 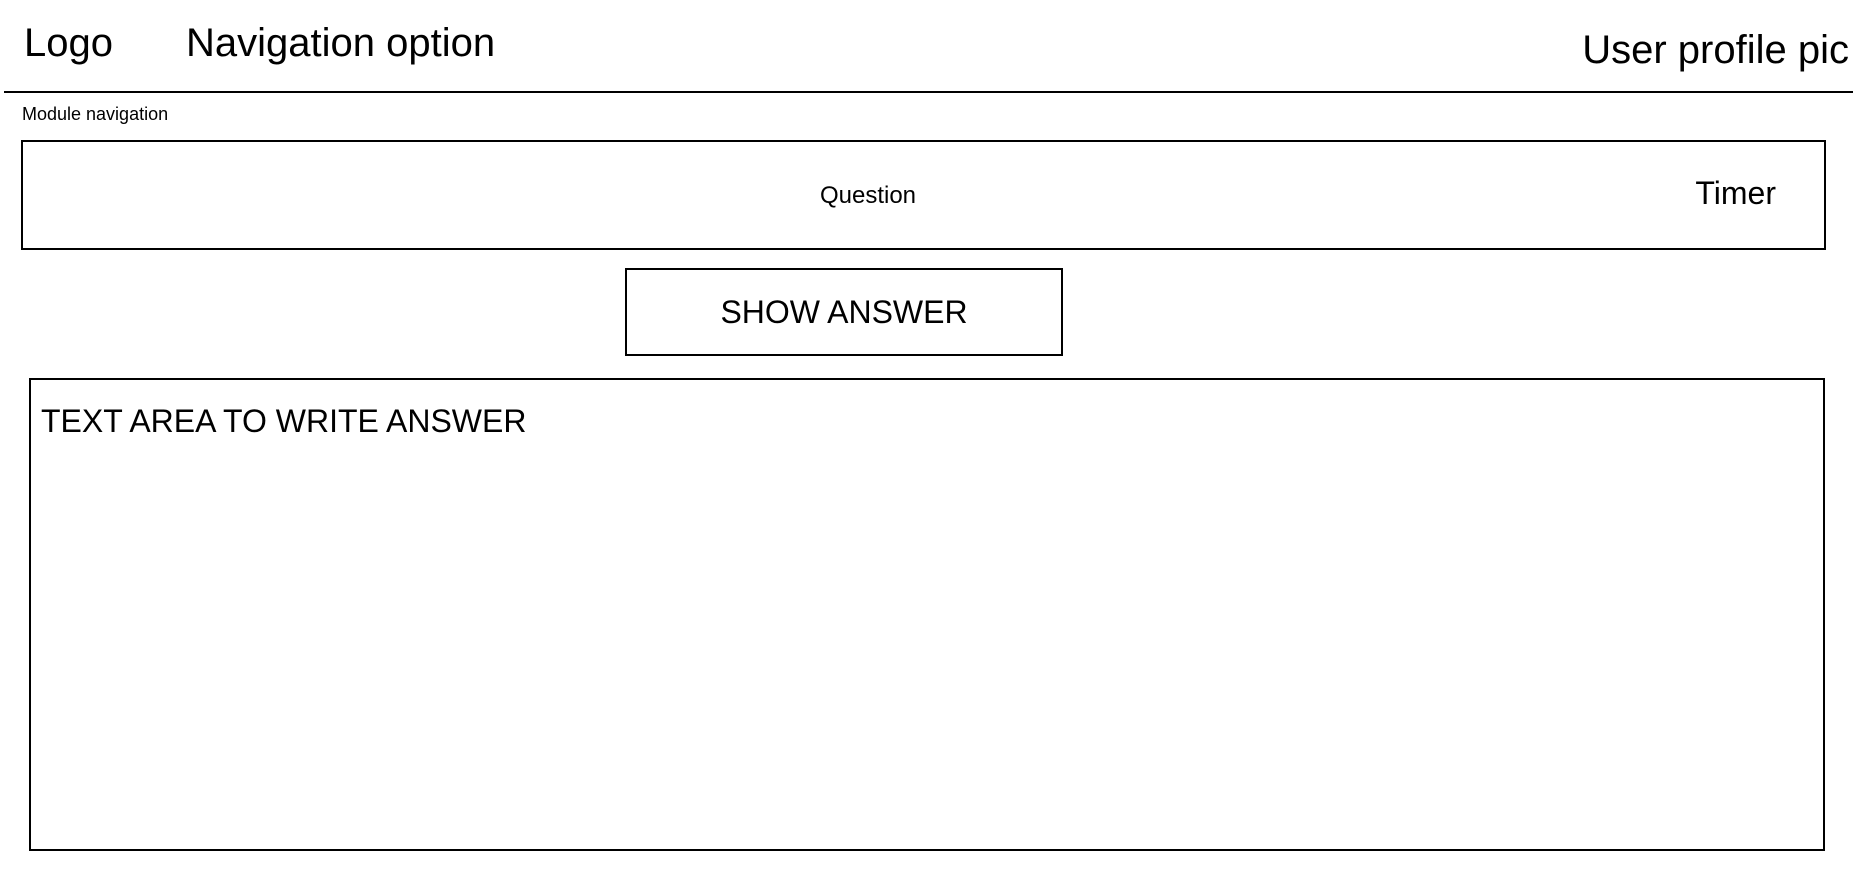 What do you see at coordinates (340, 43) in the screenshot?
I see `navigation-option: Navigation option` at bounding box center [340, 43].